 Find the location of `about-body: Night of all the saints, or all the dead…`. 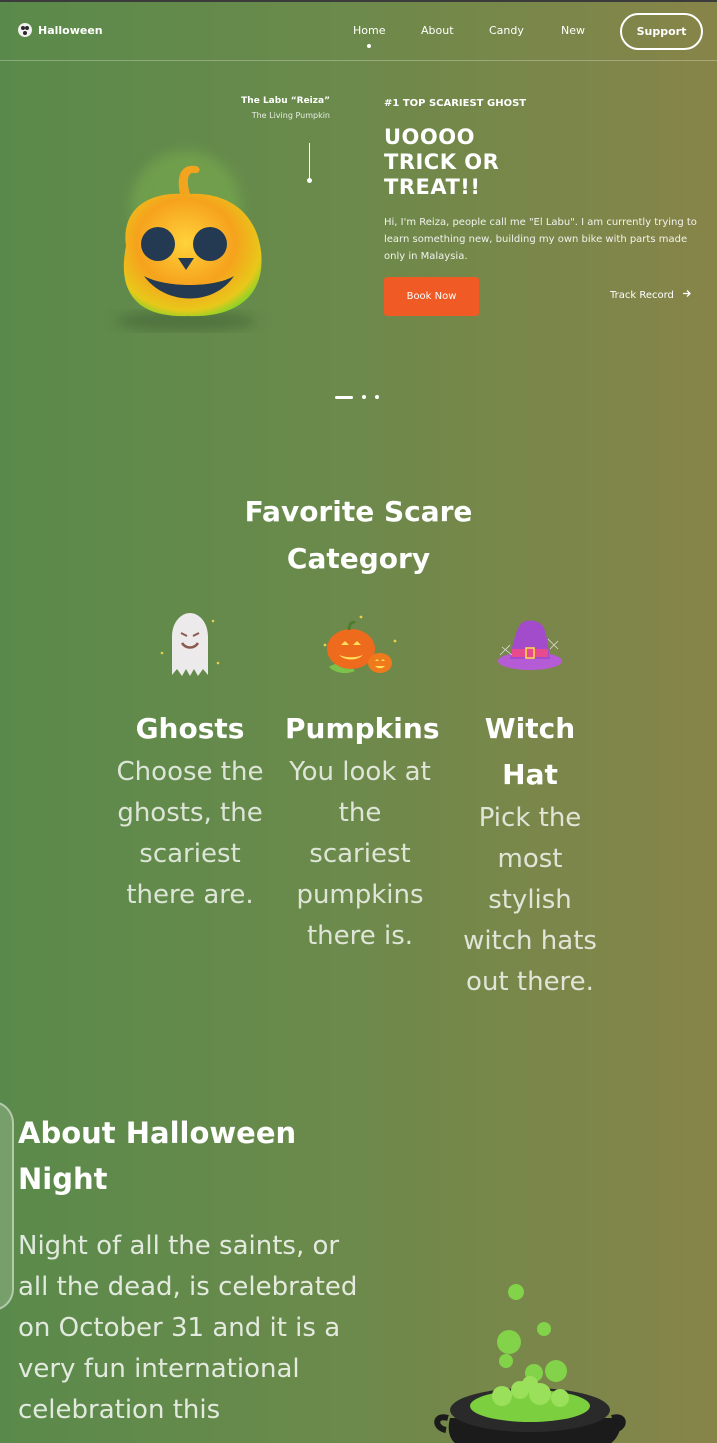

about-body: Night of all the saints, or all the dead… is located at coordinates (188, 1328).